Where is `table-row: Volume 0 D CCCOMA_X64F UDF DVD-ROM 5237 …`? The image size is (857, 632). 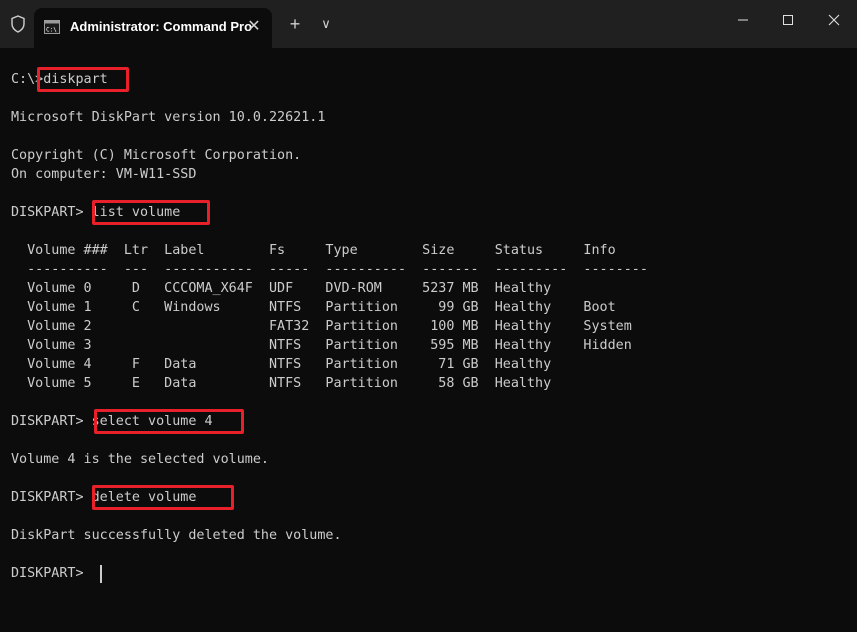
table-row: Volume 0 D CCCOMA_X64F UDF DVD-ROM 5237 … is located at coordinates (281, 288).